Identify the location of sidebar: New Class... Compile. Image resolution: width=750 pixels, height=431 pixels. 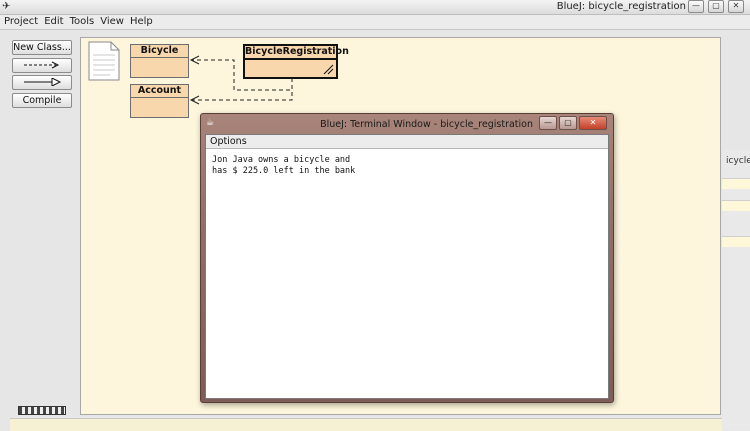
(39, 220).